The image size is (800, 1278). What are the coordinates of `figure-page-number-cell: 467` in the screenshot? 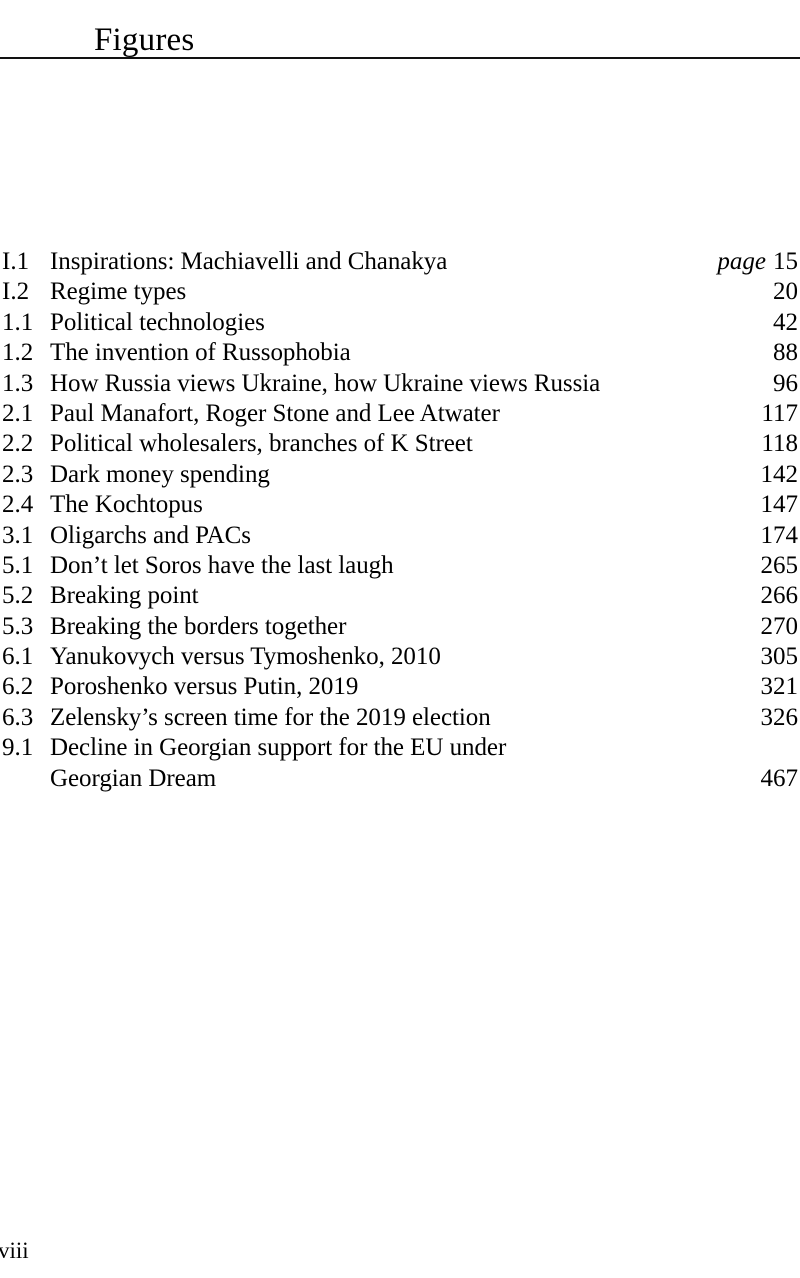 It's located at (780, 779).